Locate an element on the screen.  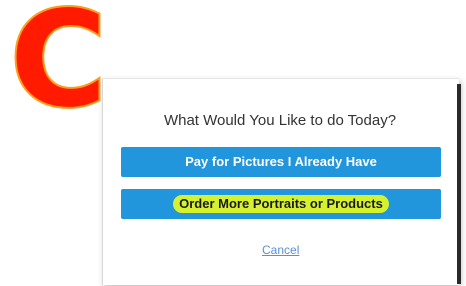
order-more-button: Order More Portraits or Products is located at coordinates (281, 204).